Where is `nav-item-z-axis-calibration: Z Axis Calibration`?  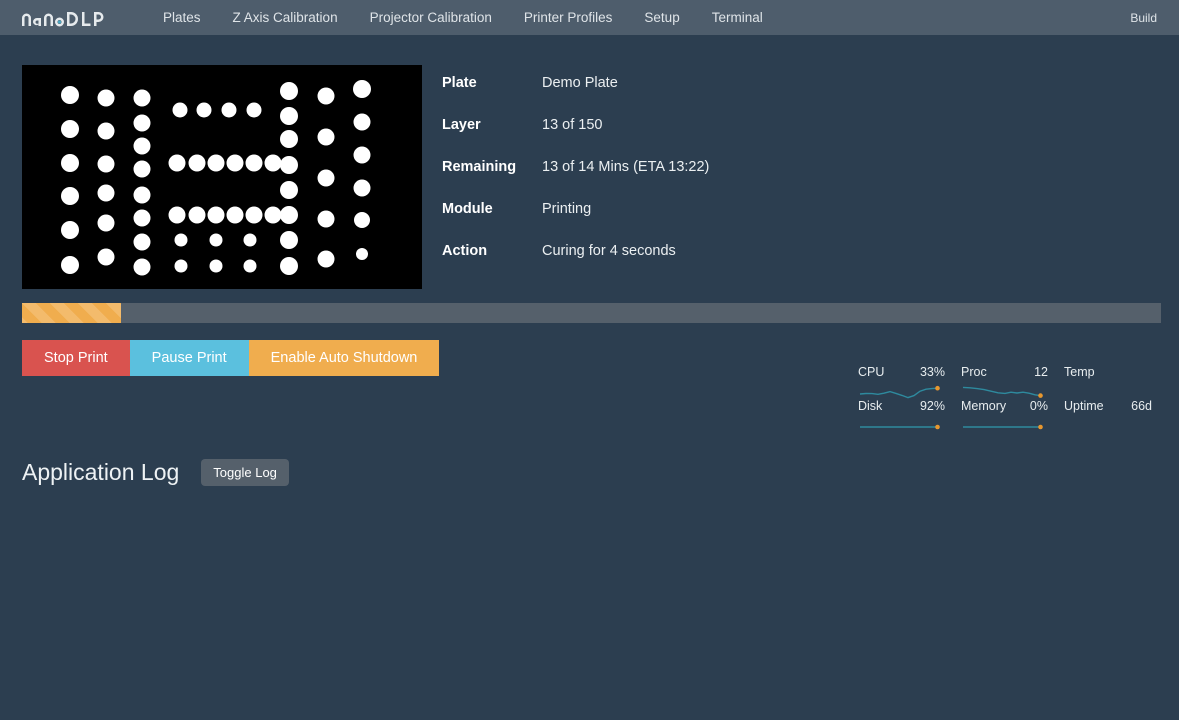 nav-item-z-axis-calibration: Z Axis Calibration is located at coordinates (285, 17).